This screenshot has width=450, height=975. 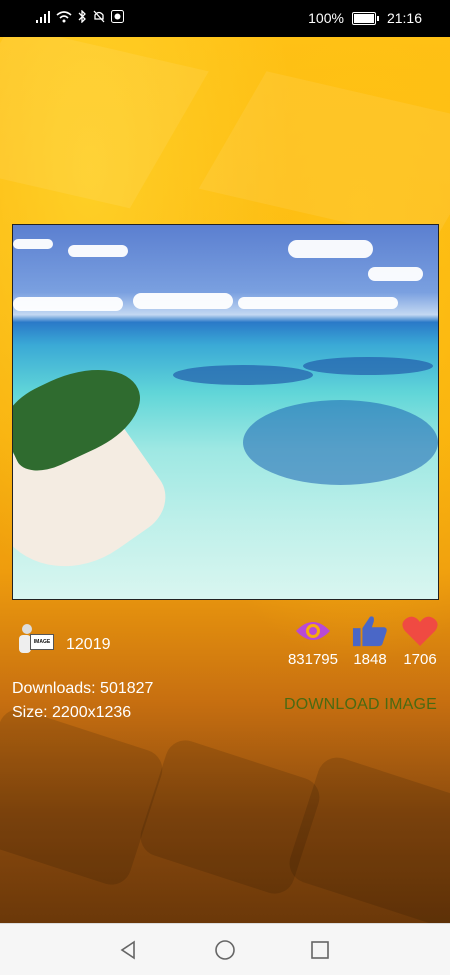 I want to click on battery-percent: 100%, so click(x=326, y=18).